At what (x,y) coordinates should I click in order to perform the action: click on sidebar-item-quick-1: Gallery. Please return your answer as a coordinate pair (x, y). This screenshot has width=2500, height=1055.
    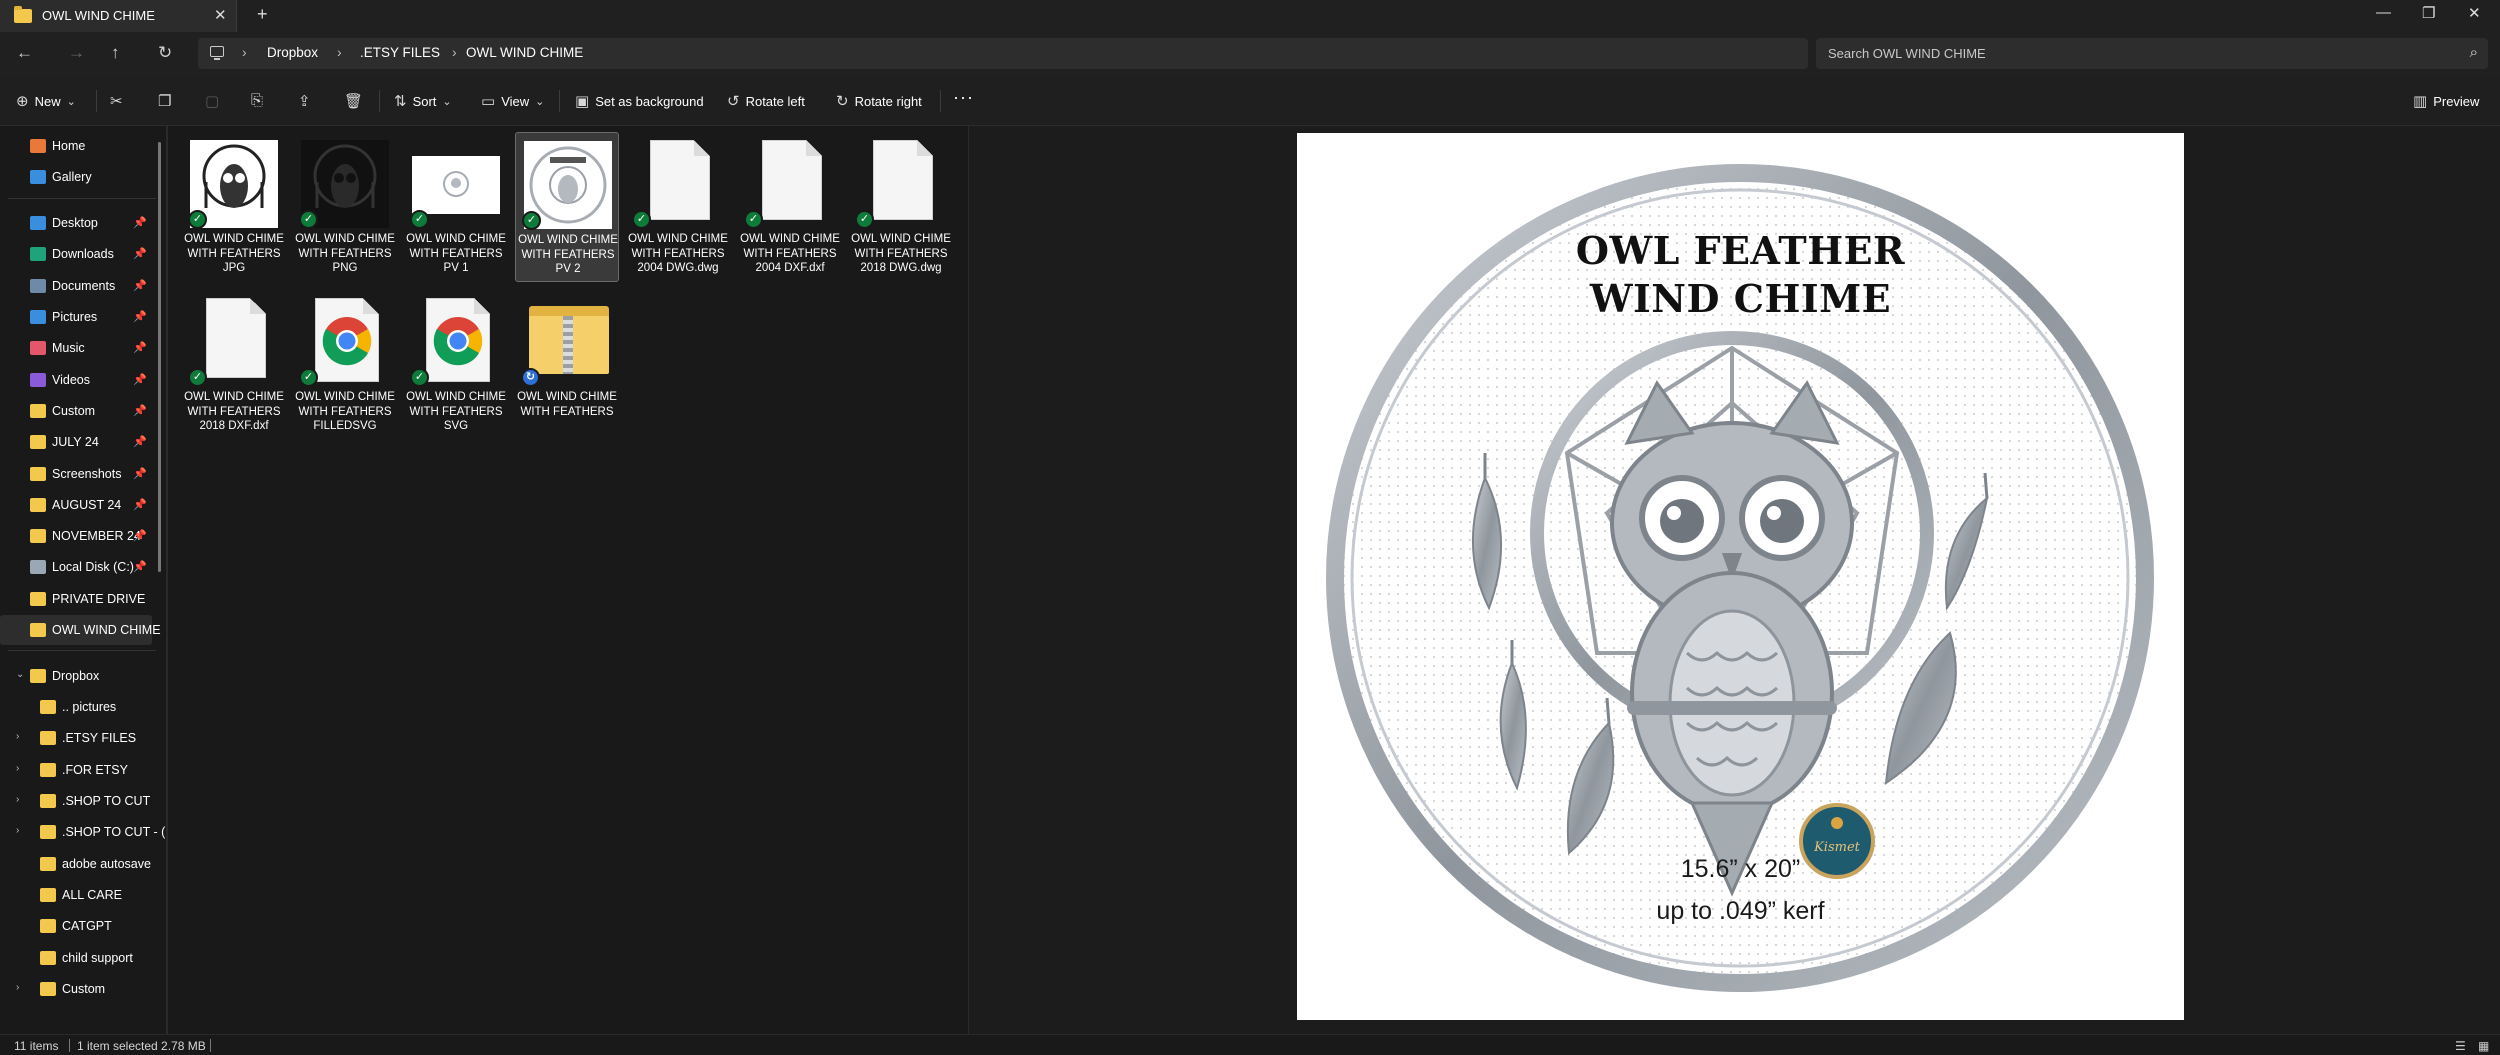
    Looking at the image, I should click on (76, 177).